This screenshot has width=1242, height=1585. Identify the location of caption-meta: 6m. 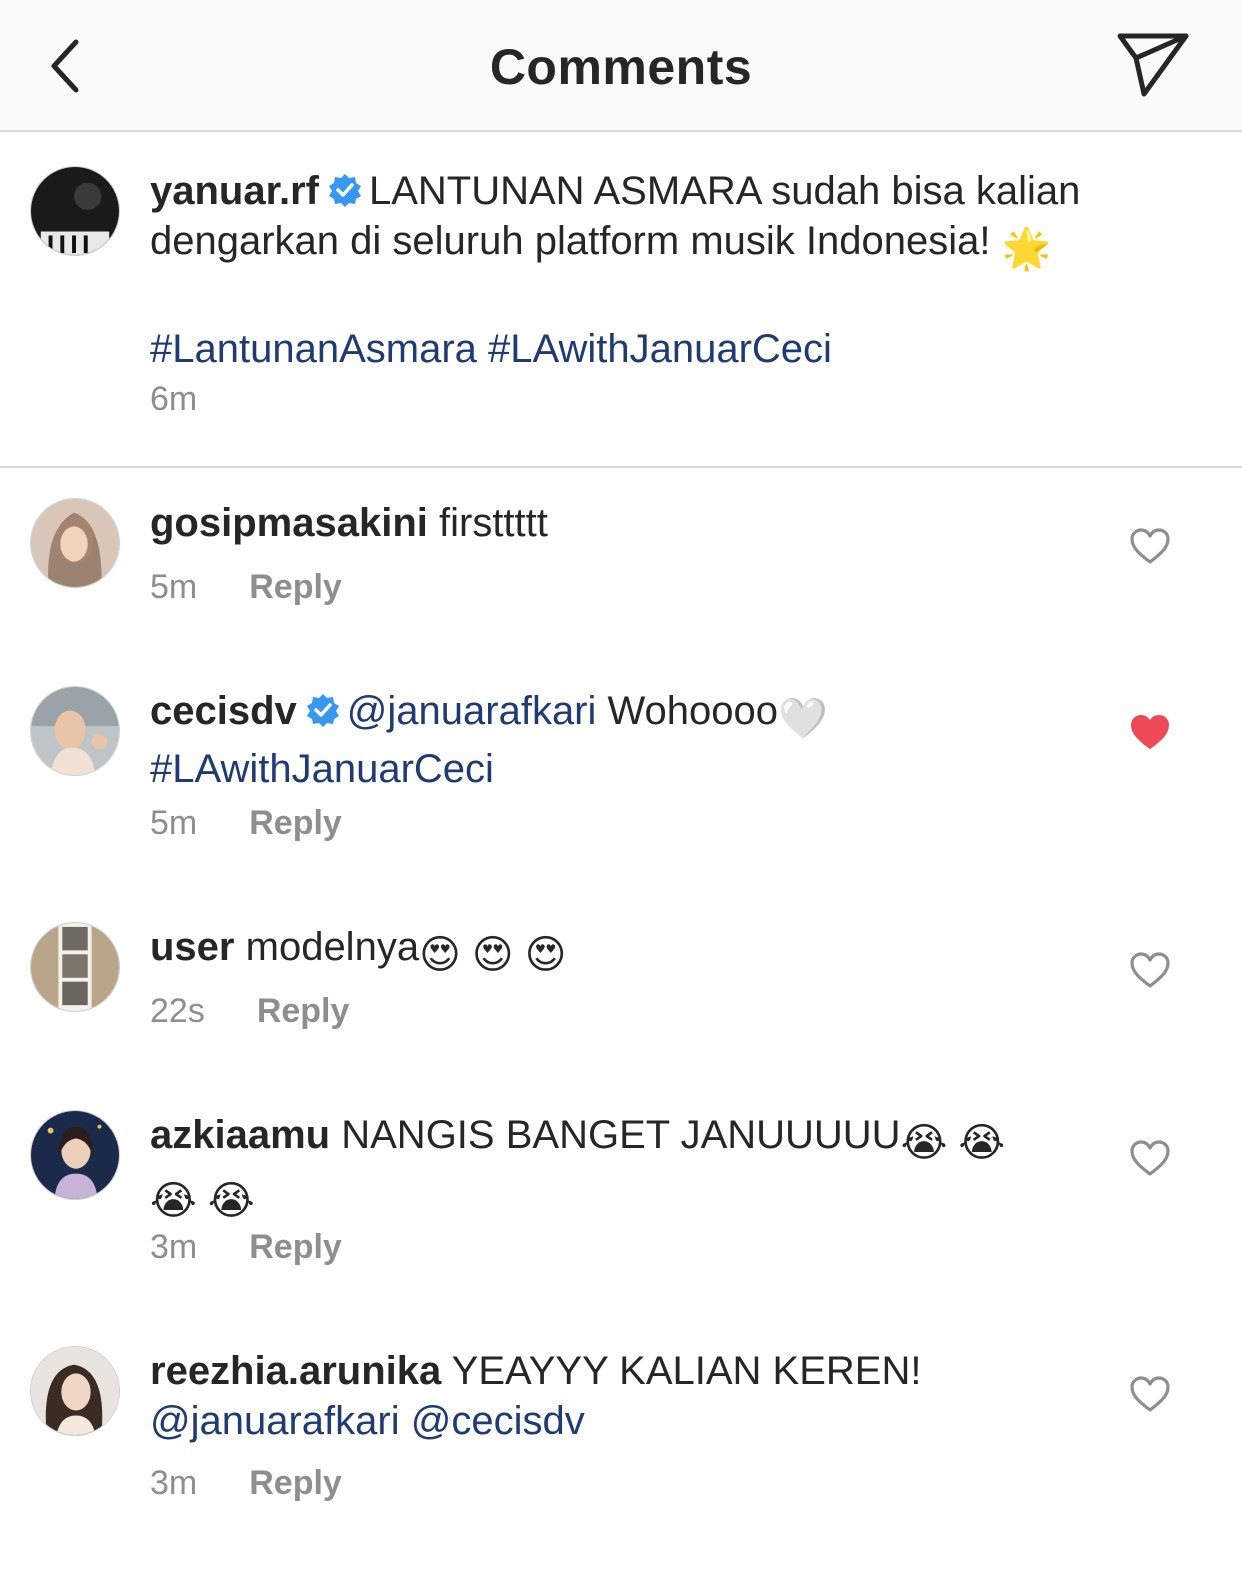
(199, 399).